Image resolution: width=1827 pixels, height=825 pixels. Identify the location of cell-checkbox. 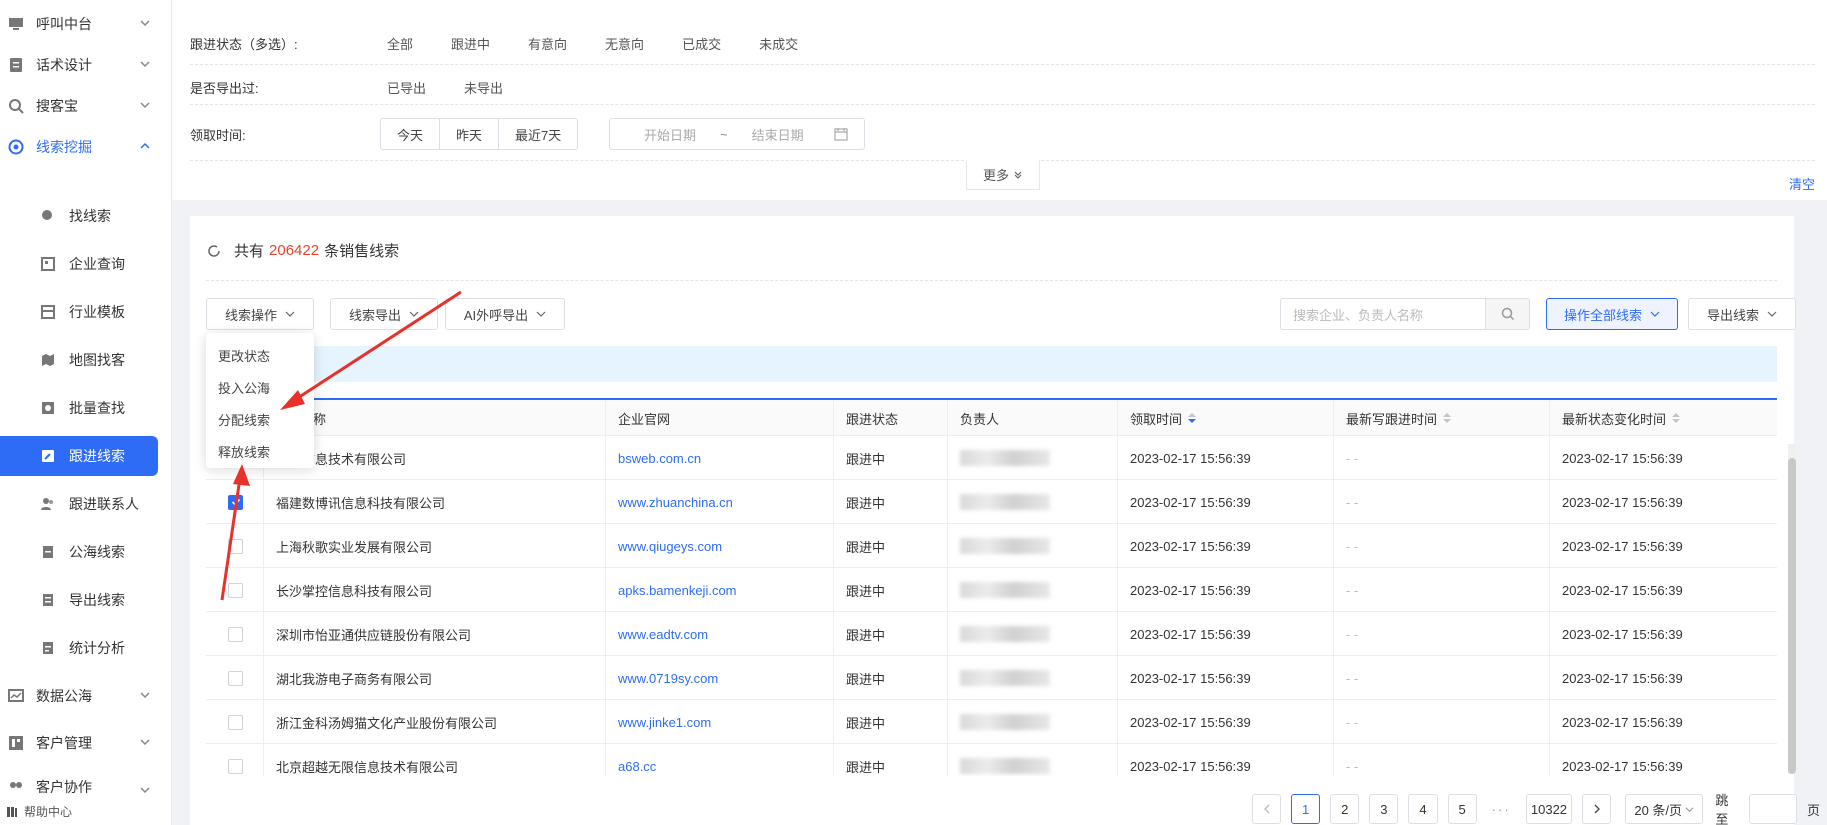
(235, 678).